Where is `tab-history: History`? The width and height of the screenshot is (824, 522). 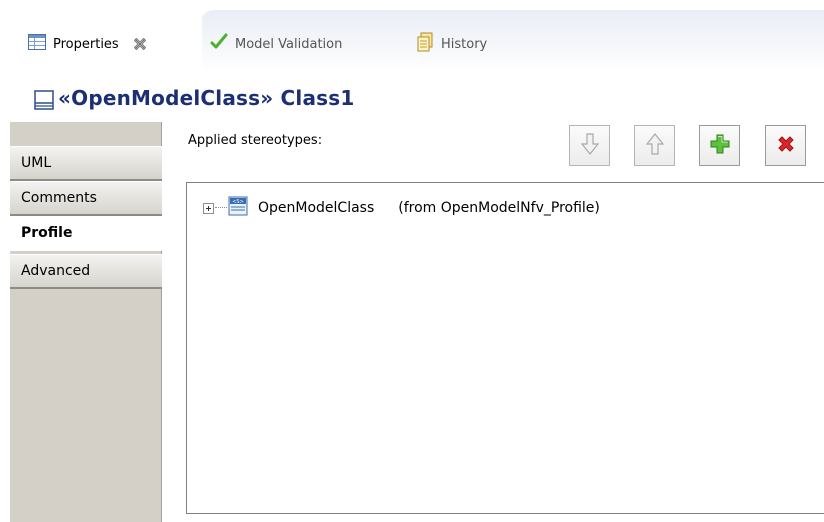 tab-history: History is located at coordinates (451, 44).